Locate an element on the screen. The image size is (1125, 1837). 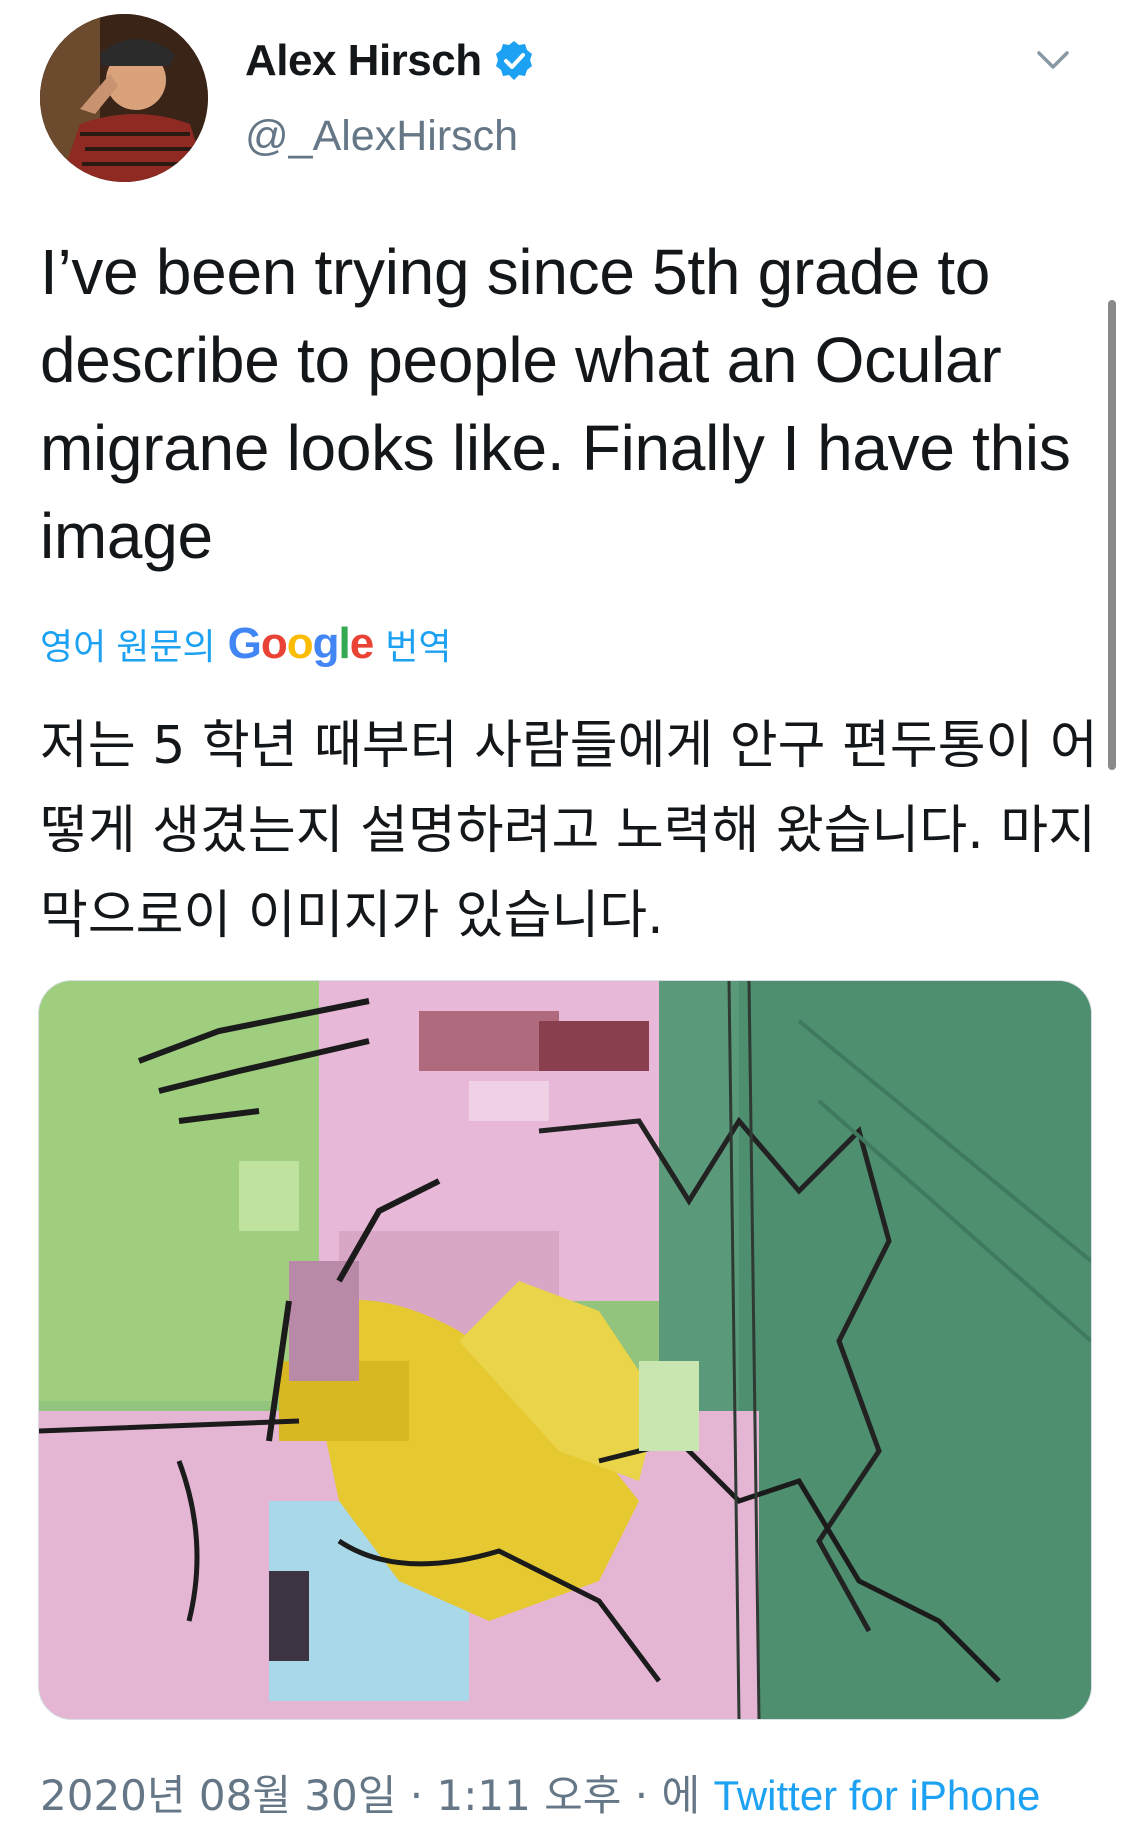
scrollbar is located at coordinates (1112, 535).